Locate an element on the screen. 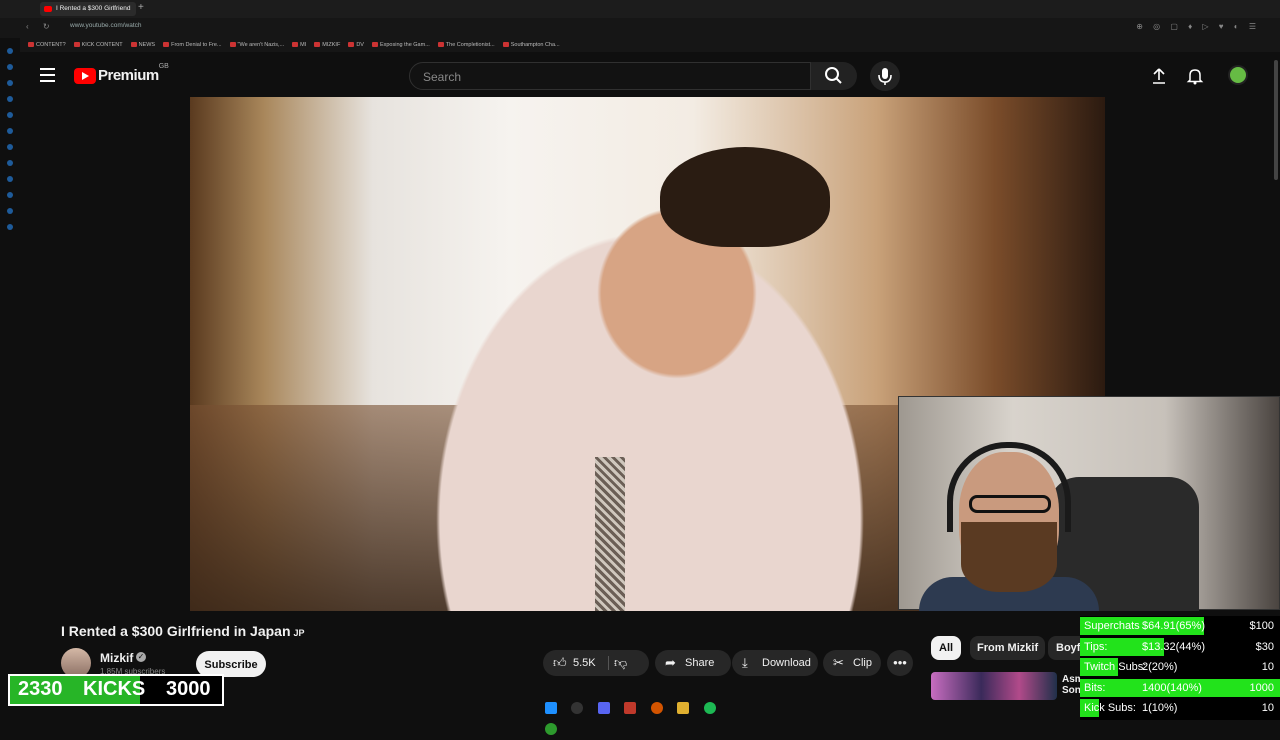 The height and width of the screenshot is (740, 1280). search-icon is located at coordinates (833, 75).